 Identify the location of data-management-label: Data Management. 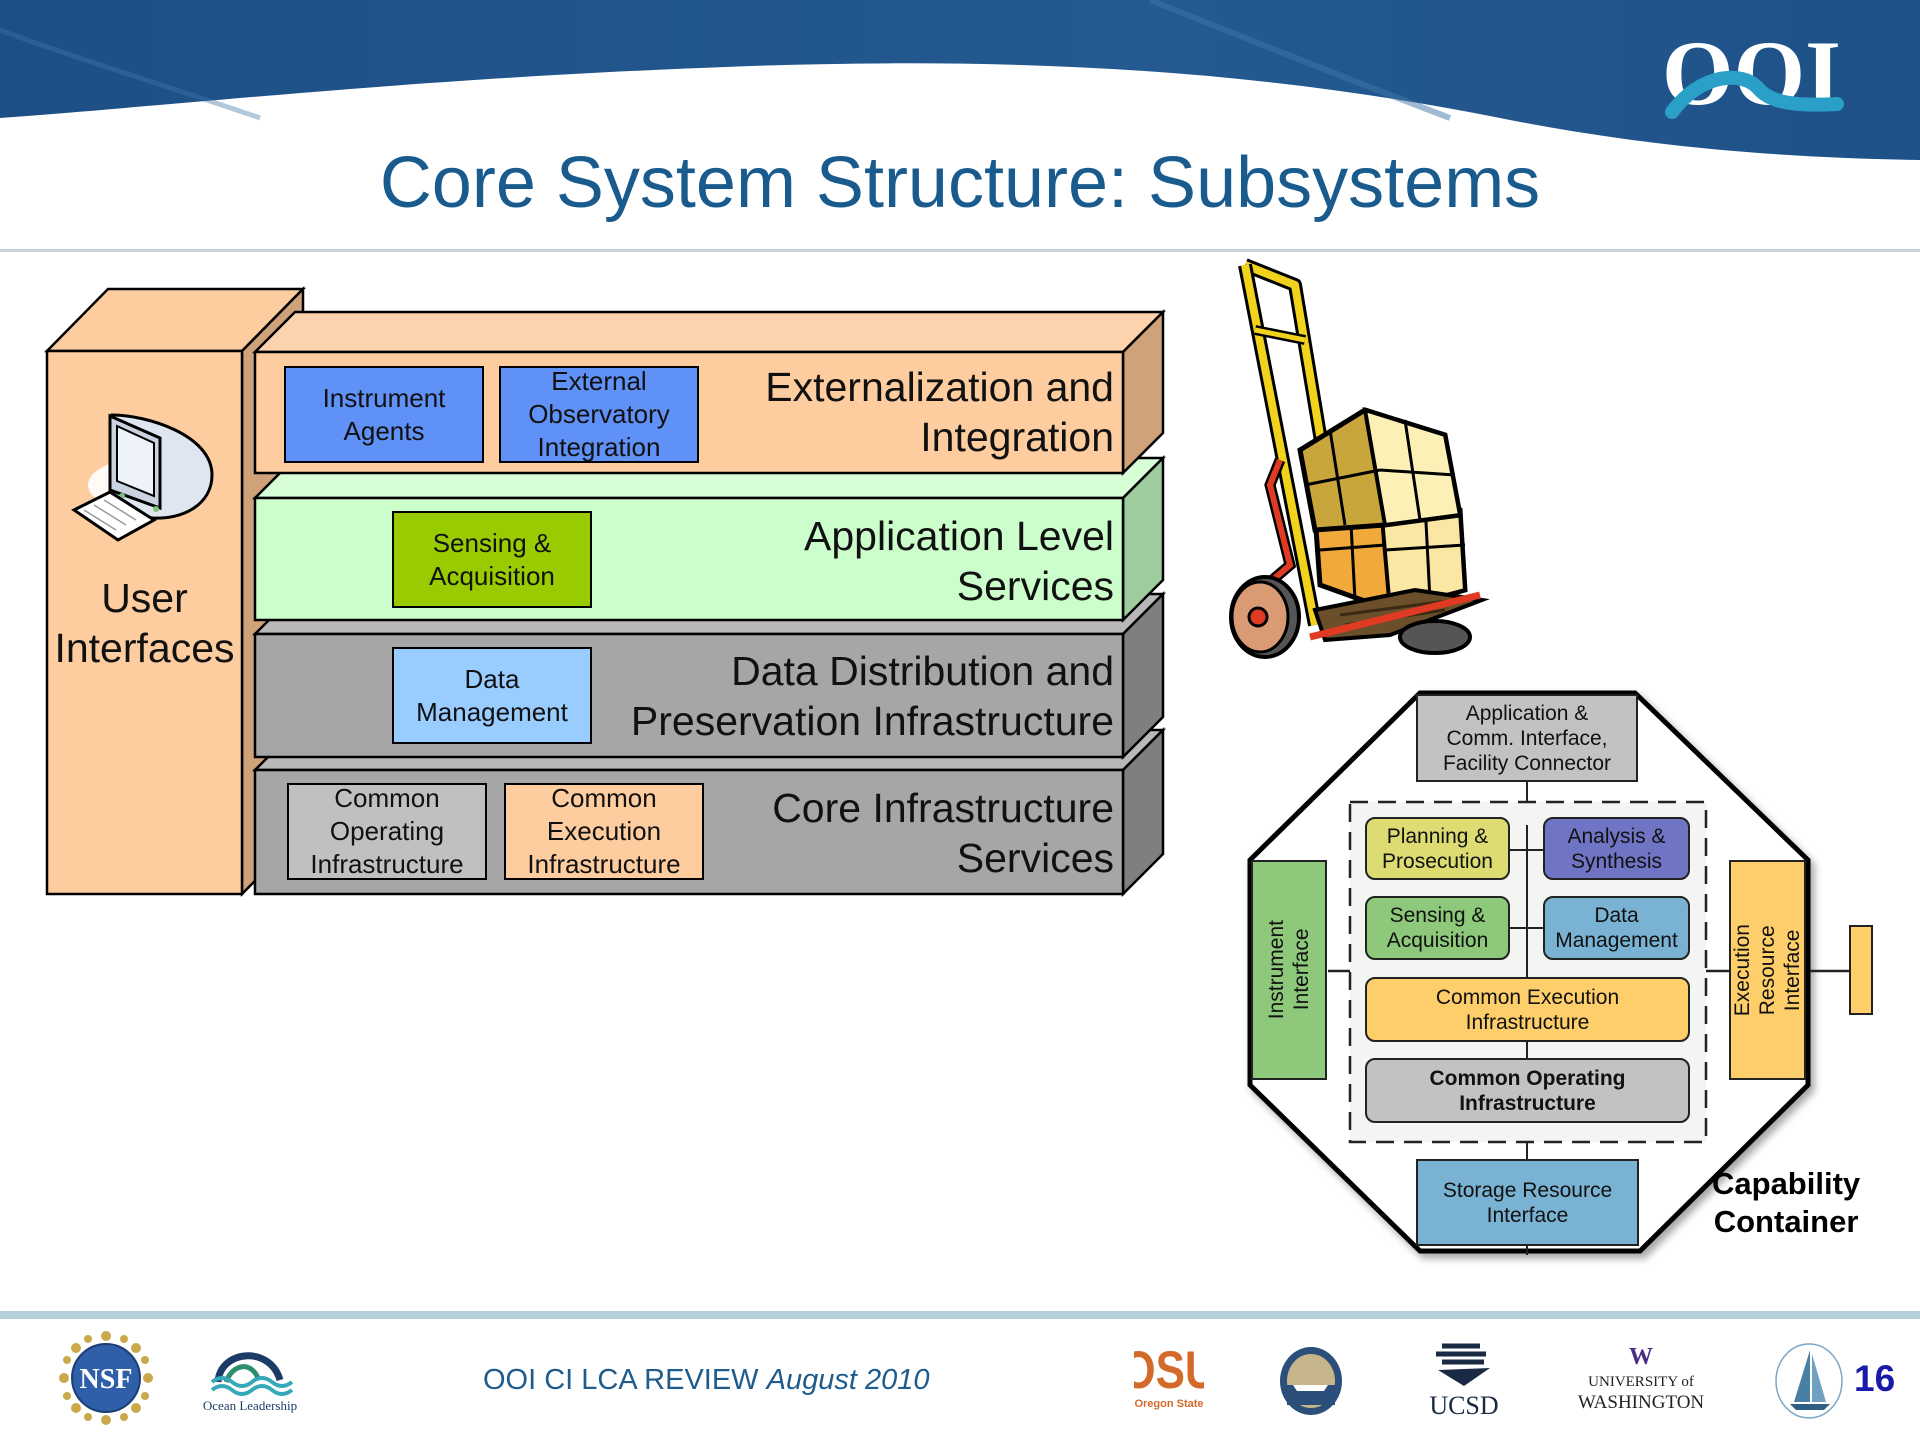
(492, 695).